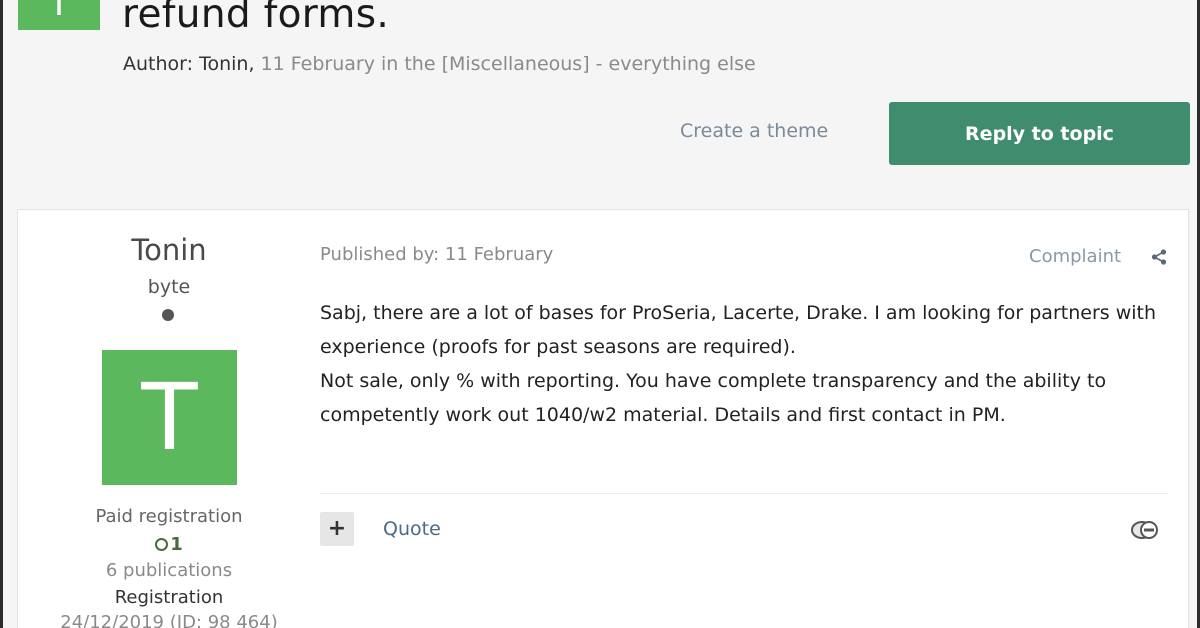  Describe the element at coordinates (169, 516) in the screenshot. I see `post-author-group: Paid registration` at that location.